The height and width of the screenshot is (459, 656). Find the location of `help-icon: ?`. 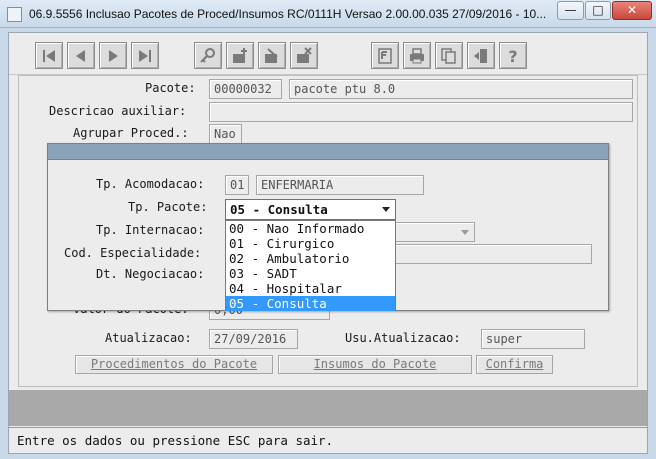

help-icon: ? is located at coordinates (512, 56).